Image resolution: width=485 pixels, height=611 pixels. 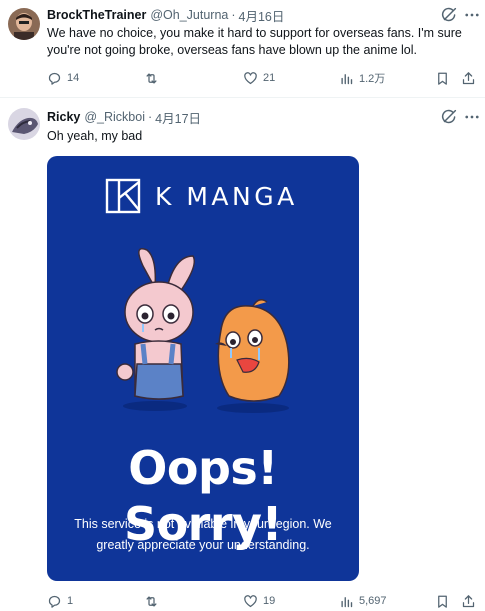 What do you see at coordinates (63, 117) in the screenshot?
I see `author-name: Ricky` at bounding box center [63, 117].